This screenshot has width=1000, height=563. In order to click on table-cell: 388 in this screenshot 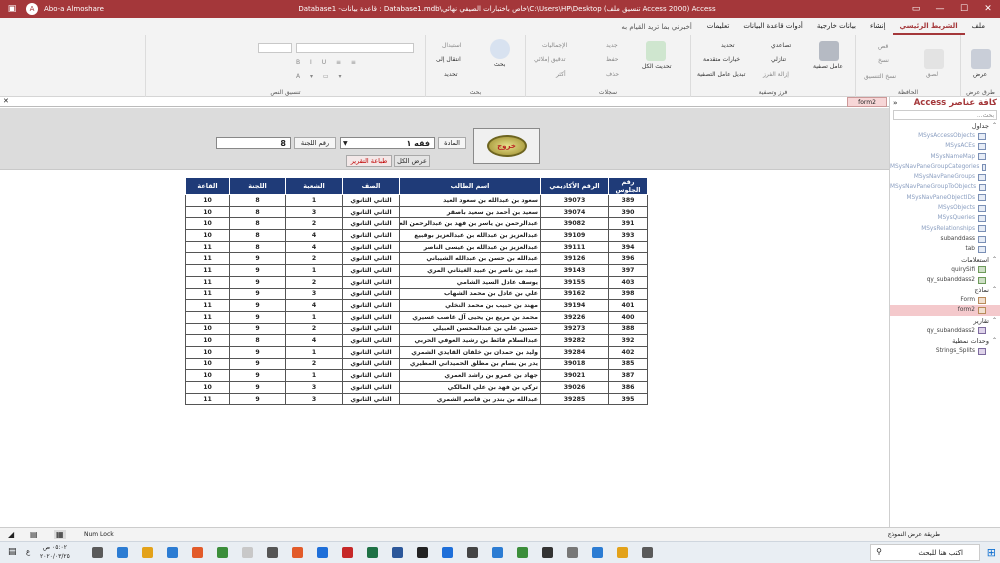, I will do `click(628, 329)`.